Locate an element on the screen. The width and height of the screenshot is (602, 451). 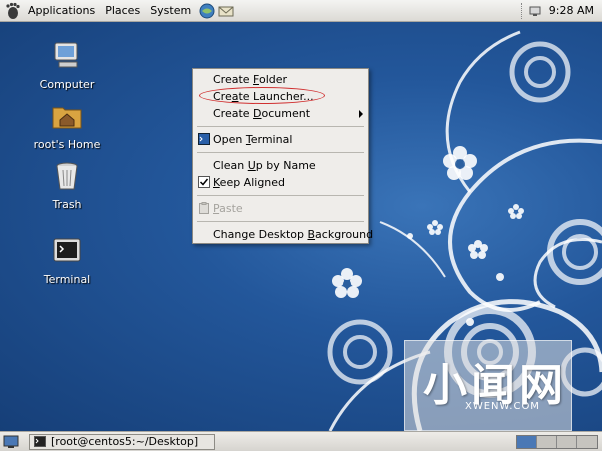
menu-system: System is located at coordinates (170, 11).